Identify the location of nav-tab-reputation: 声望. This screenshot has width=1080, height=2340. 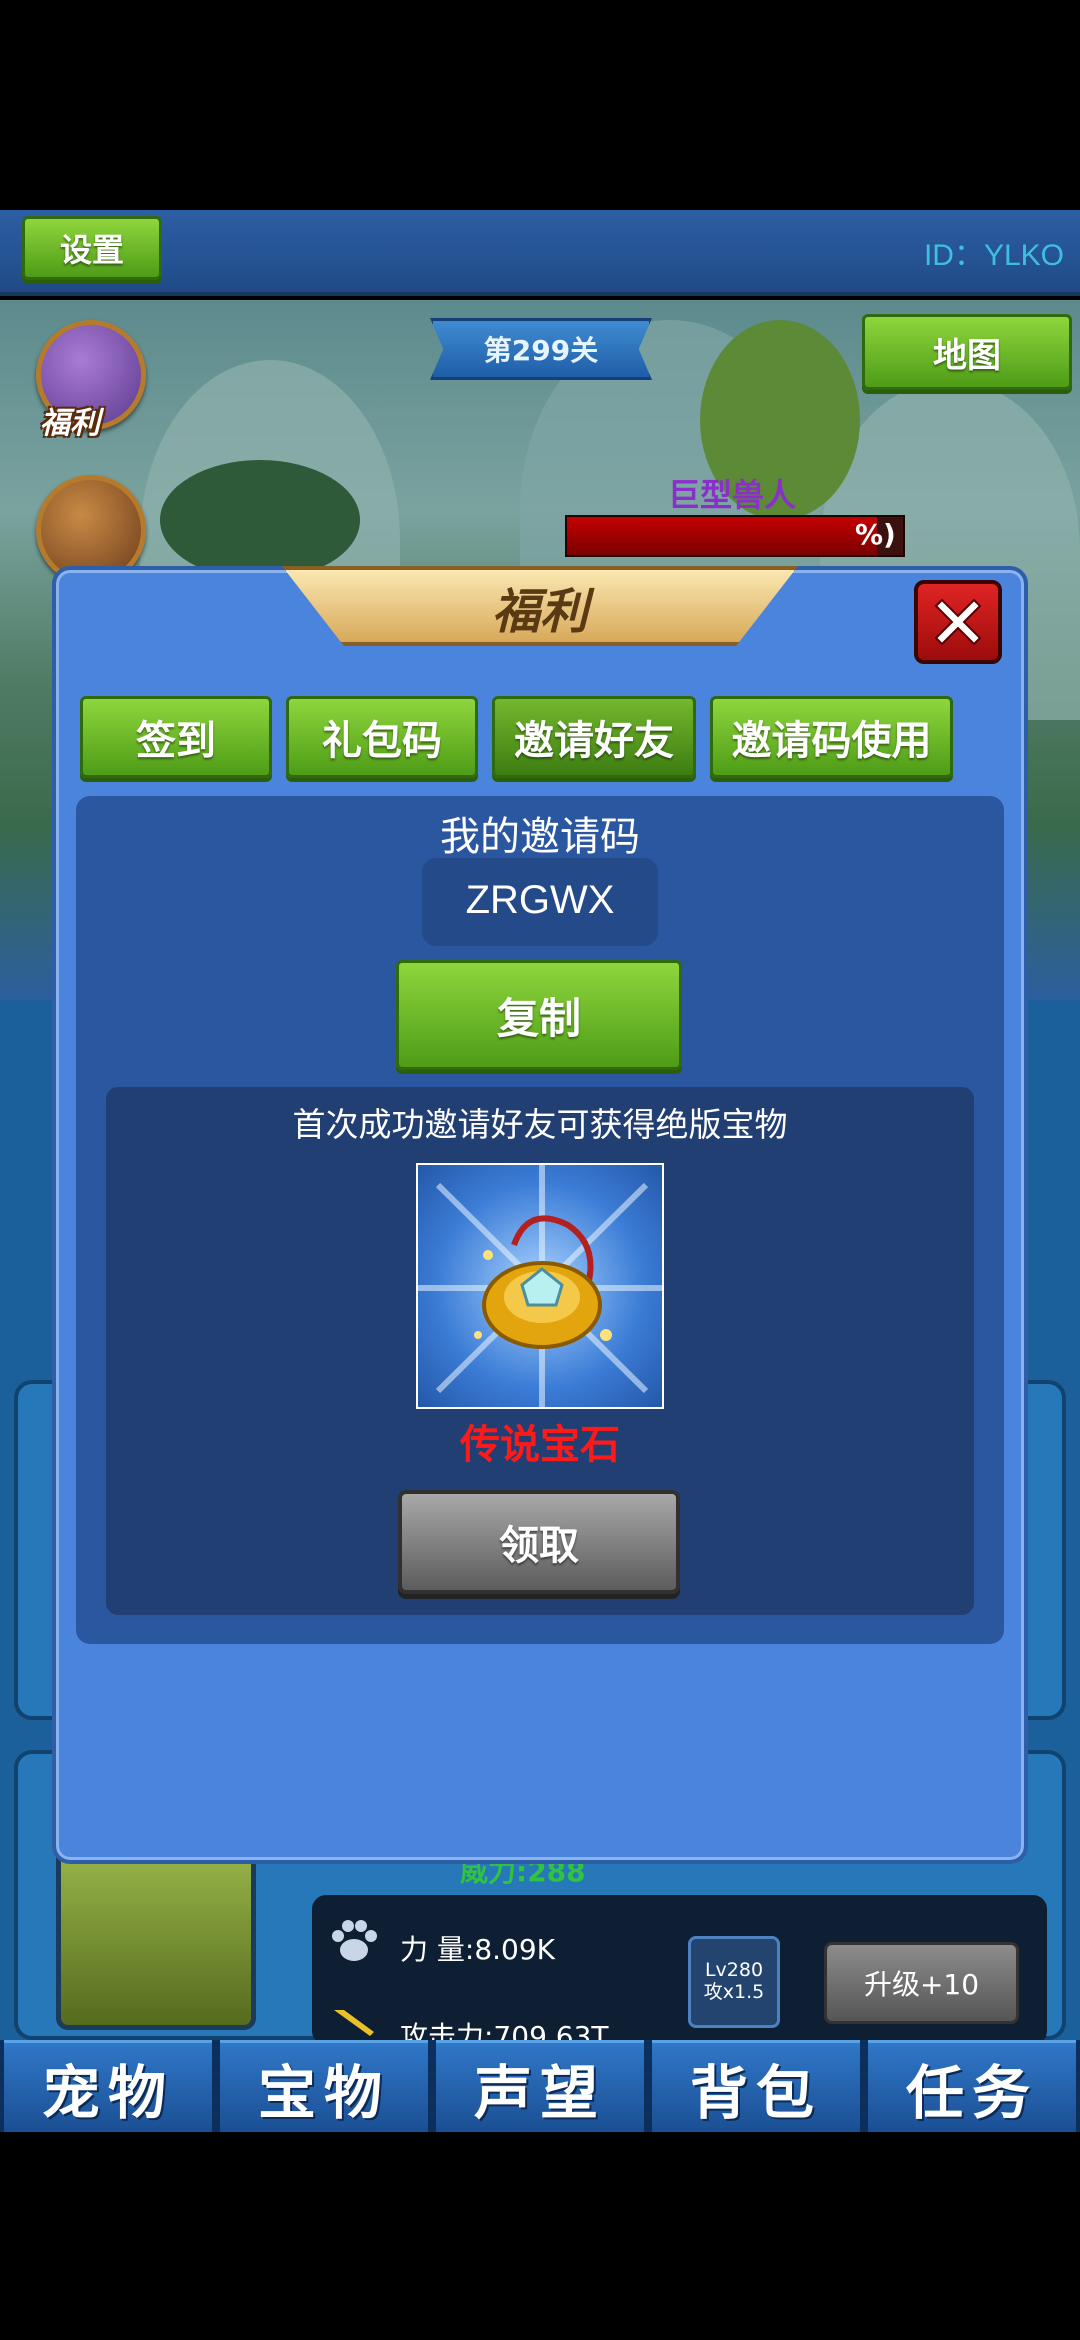
(540, 2086).